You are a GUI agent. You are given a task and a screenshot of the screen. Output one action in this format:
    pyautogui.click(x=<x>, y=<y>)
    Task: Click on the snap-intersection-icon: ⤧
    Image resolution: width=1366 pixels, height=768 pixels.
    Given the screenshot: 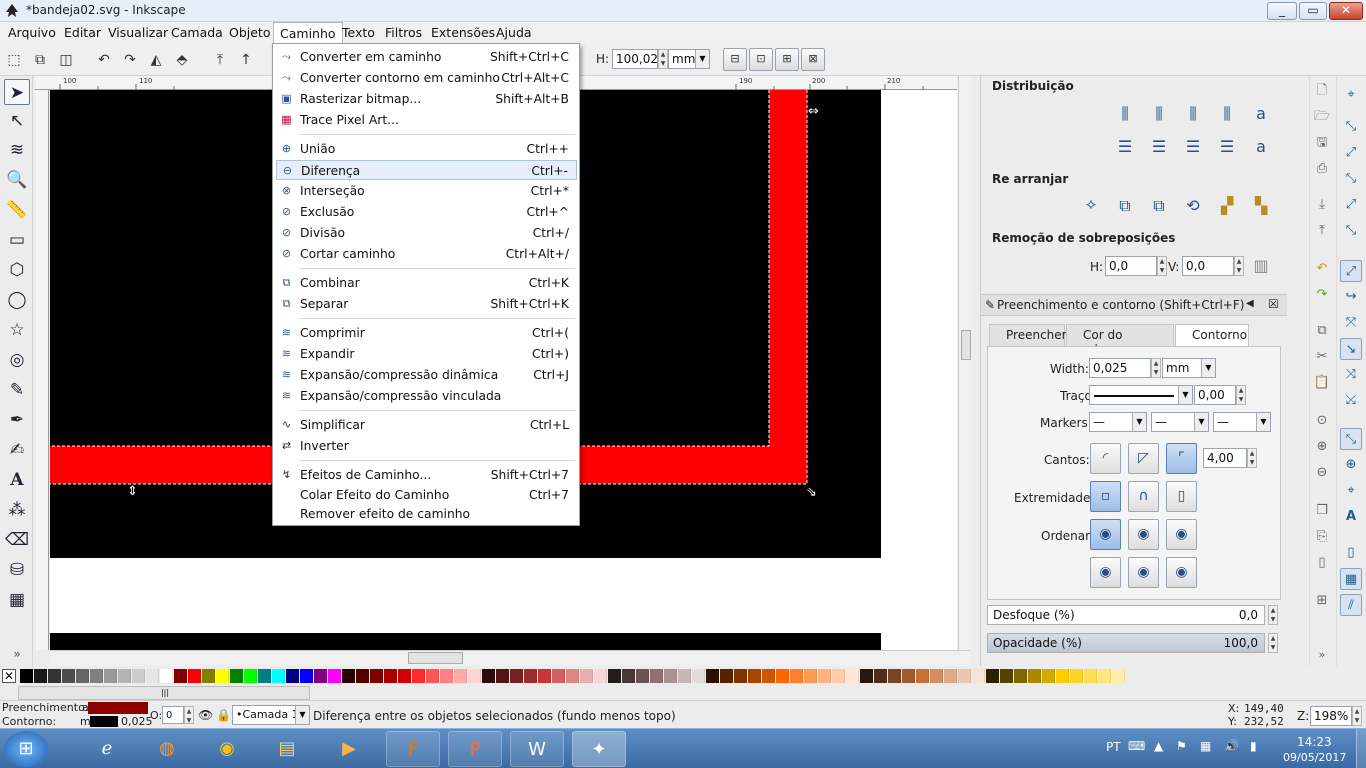 What is the action you would take?
    pyautogui.click(x=1351, y=323)
    